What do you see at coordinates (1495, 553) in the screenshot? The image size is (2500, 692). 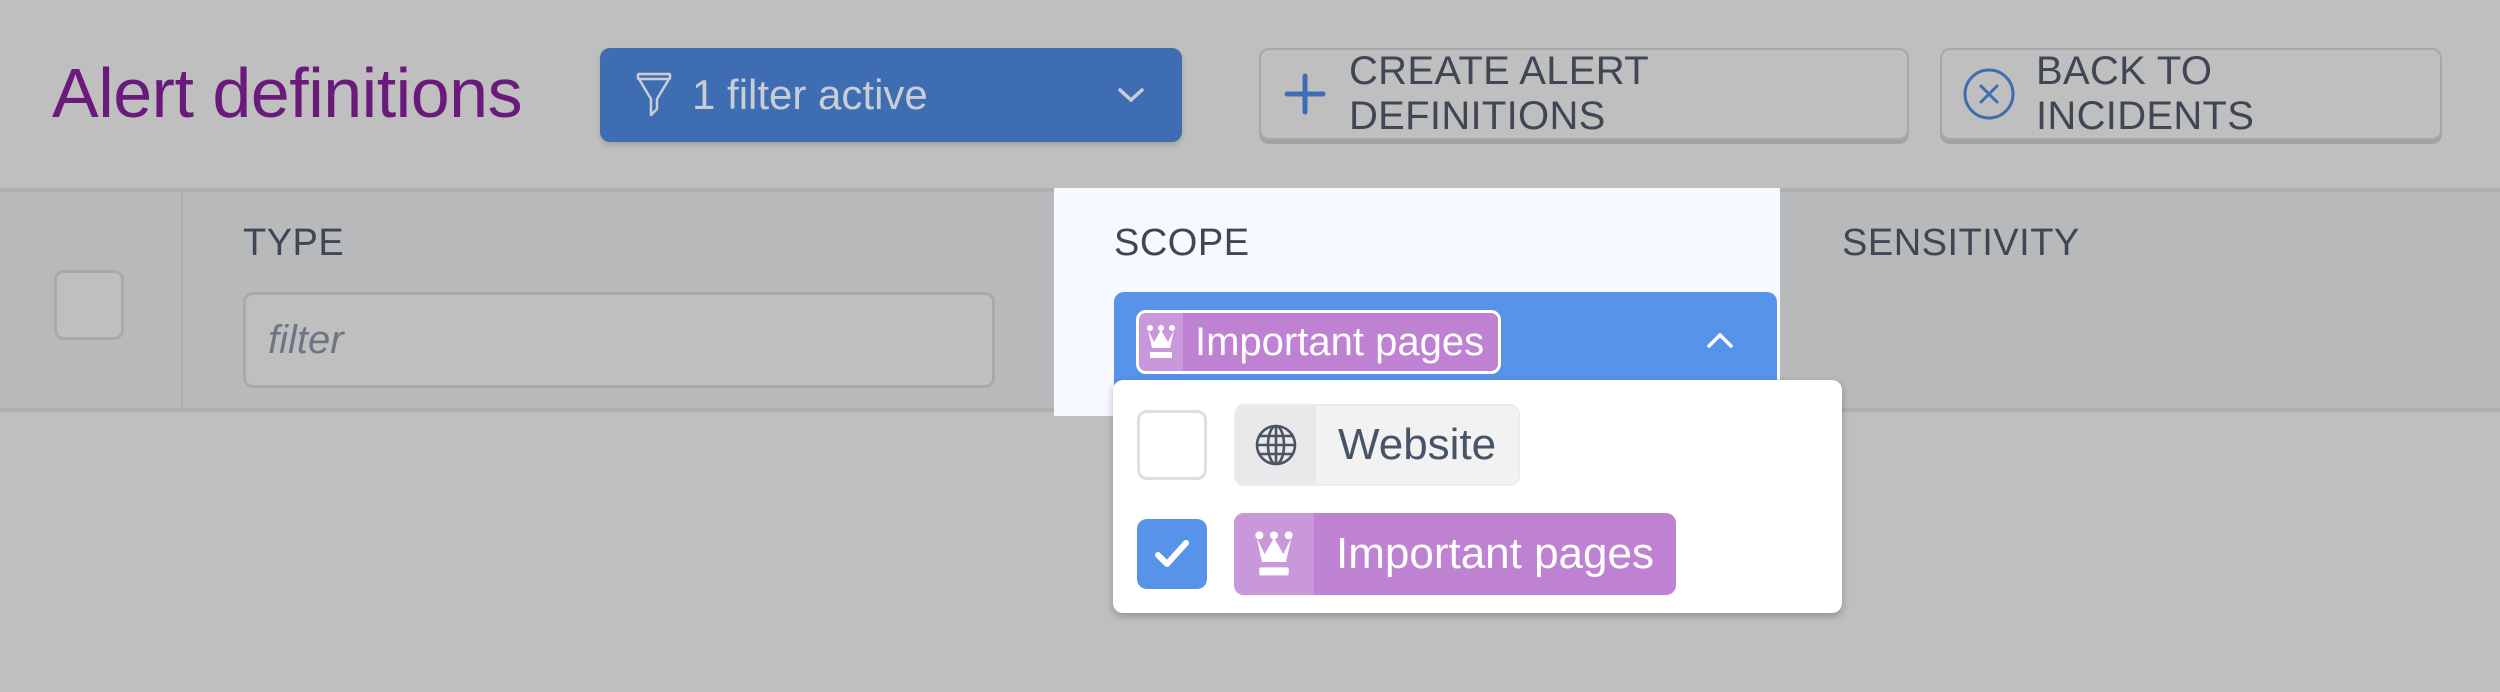 I see `option-label: Important pages` at bounding box center [1495, 553].